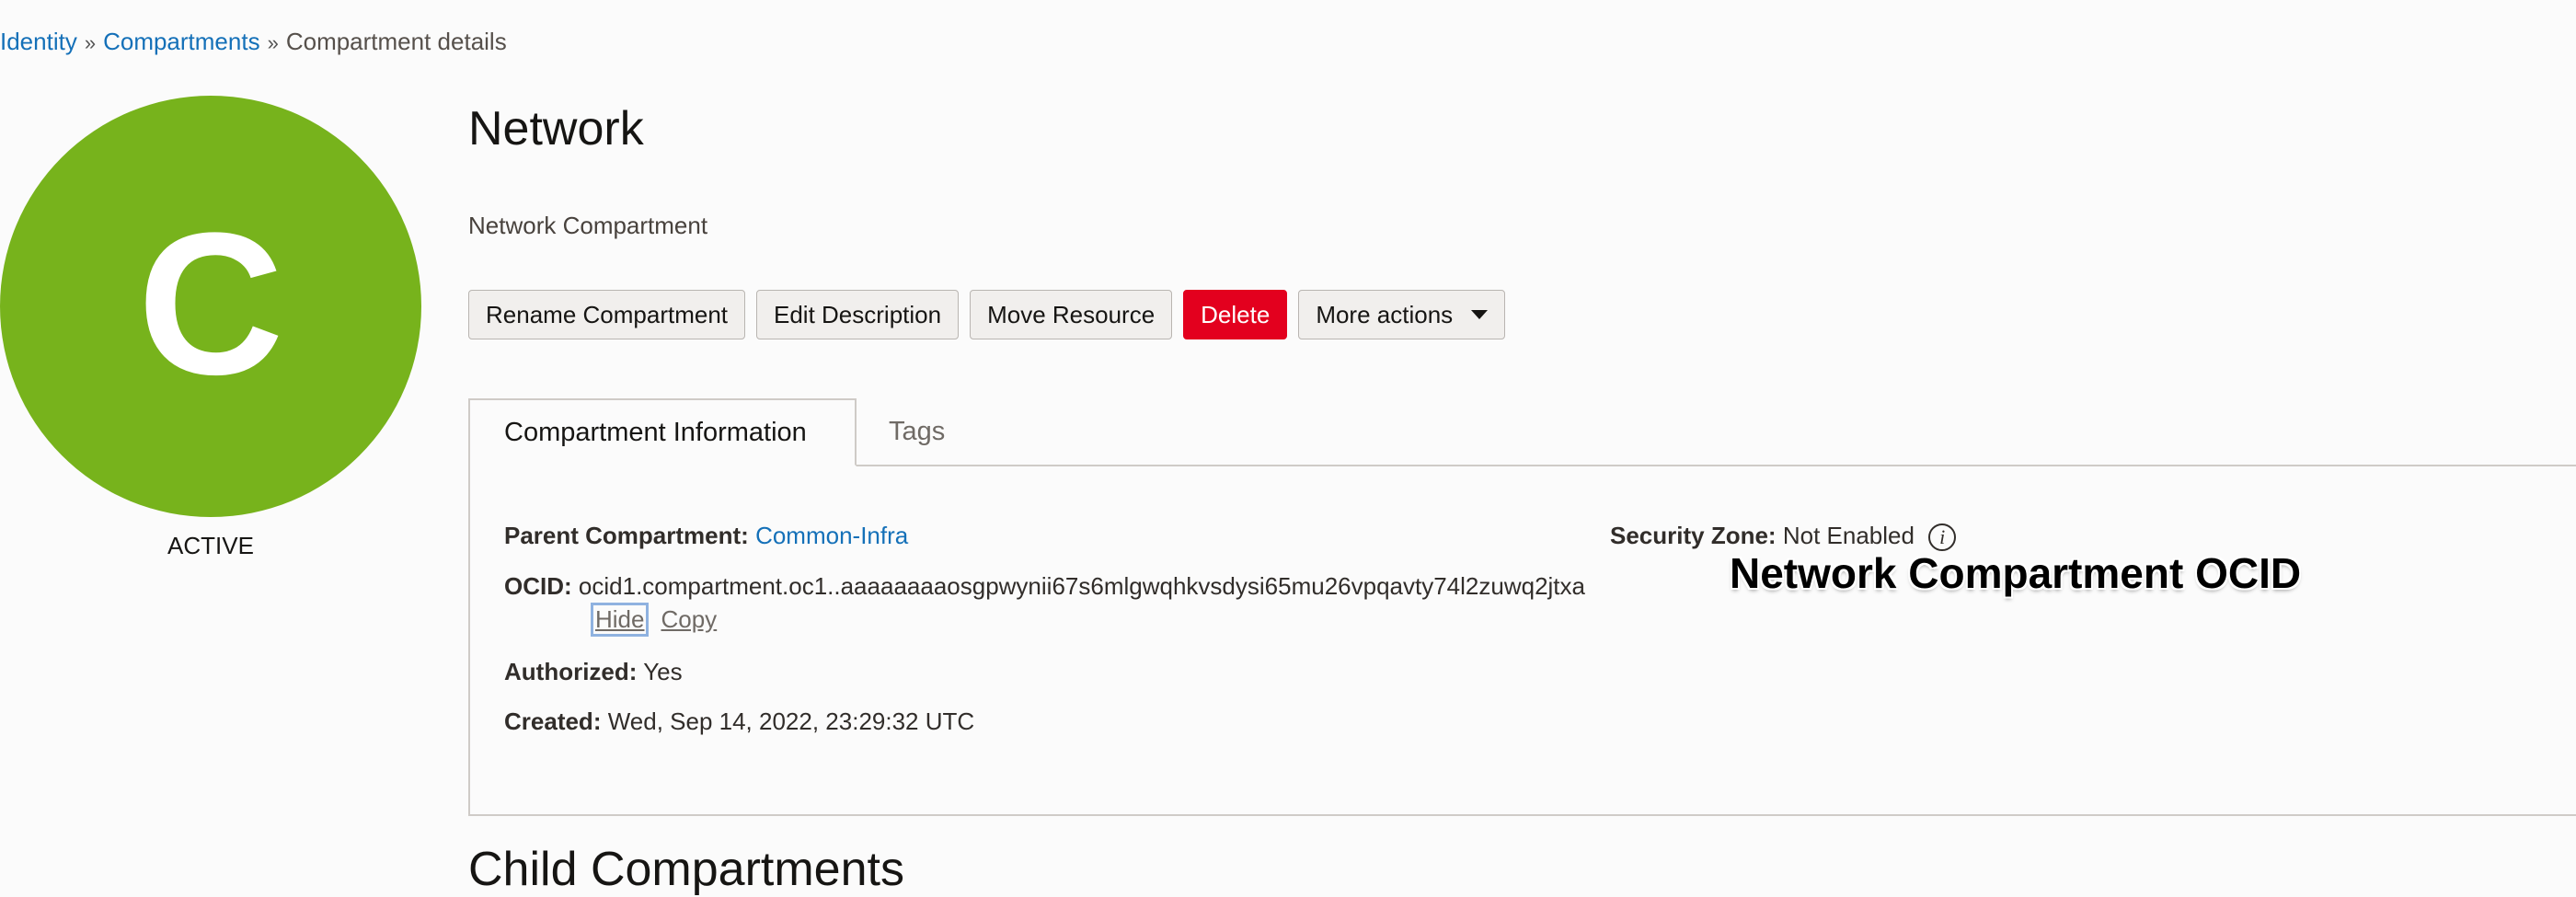  I want to click on lifecycle-state: ACTIVE, so click(210, 545).